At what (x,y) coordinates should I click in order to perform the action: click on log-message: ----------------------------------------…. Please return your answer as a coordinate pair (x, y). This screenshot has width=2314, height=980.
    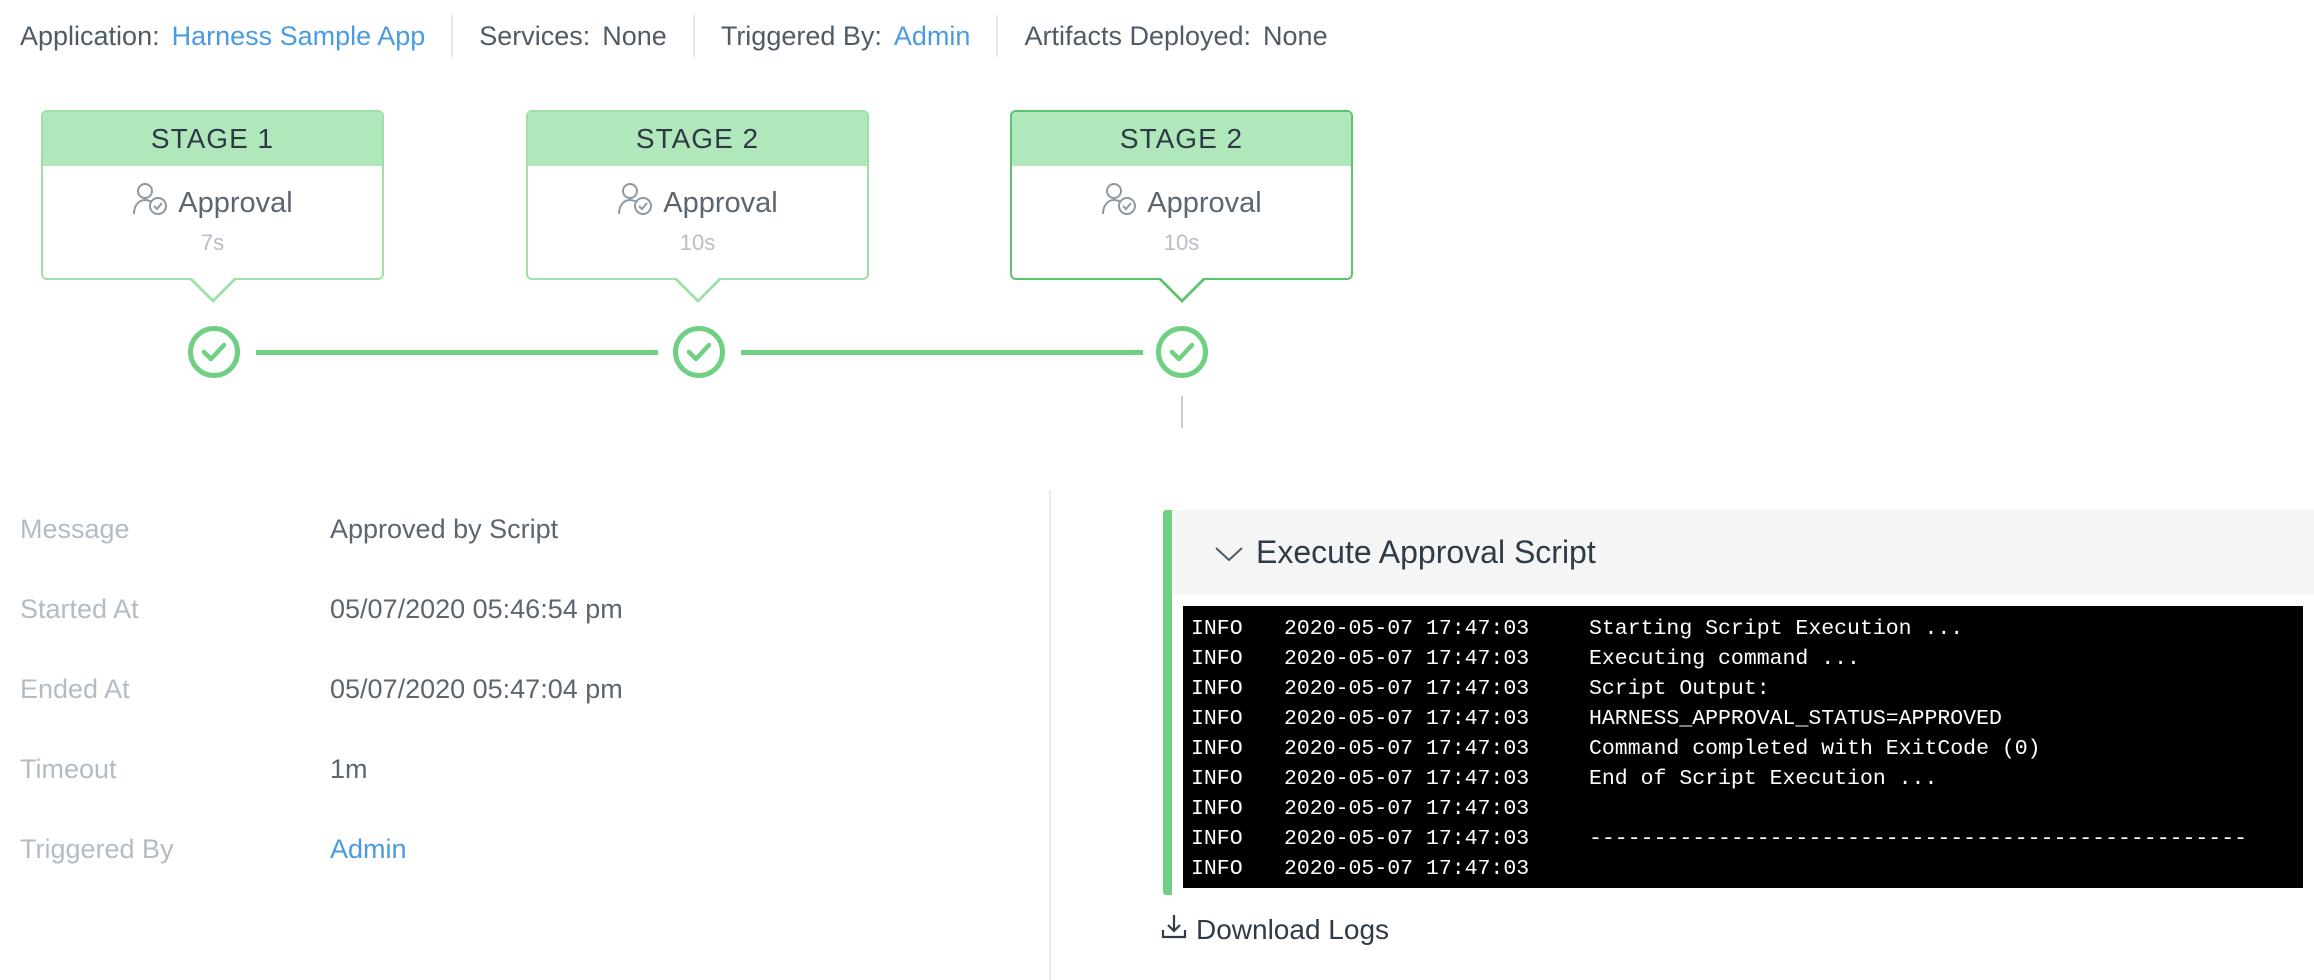
    Looking at the image, I should click on (1918, 839).